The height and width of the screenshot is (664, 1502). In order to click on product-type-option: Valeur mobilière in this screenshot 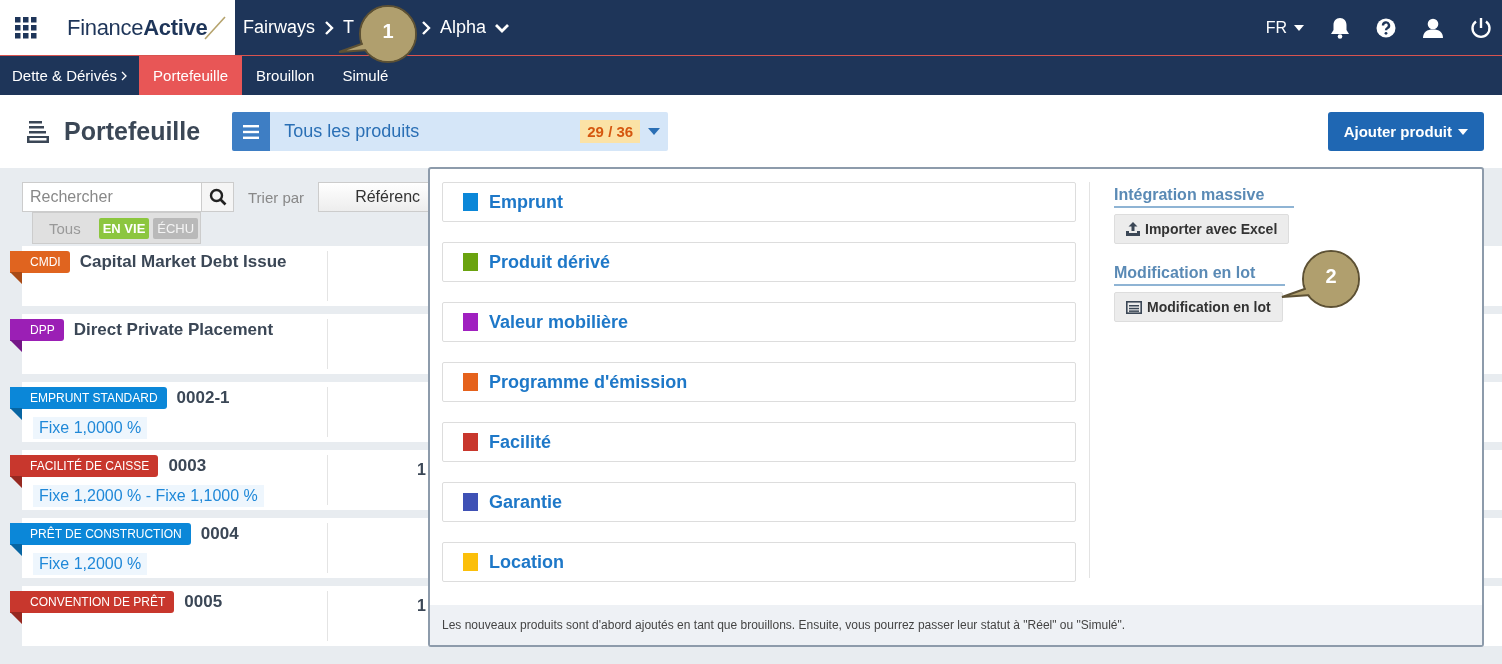, I will do `click(759, 322)`.